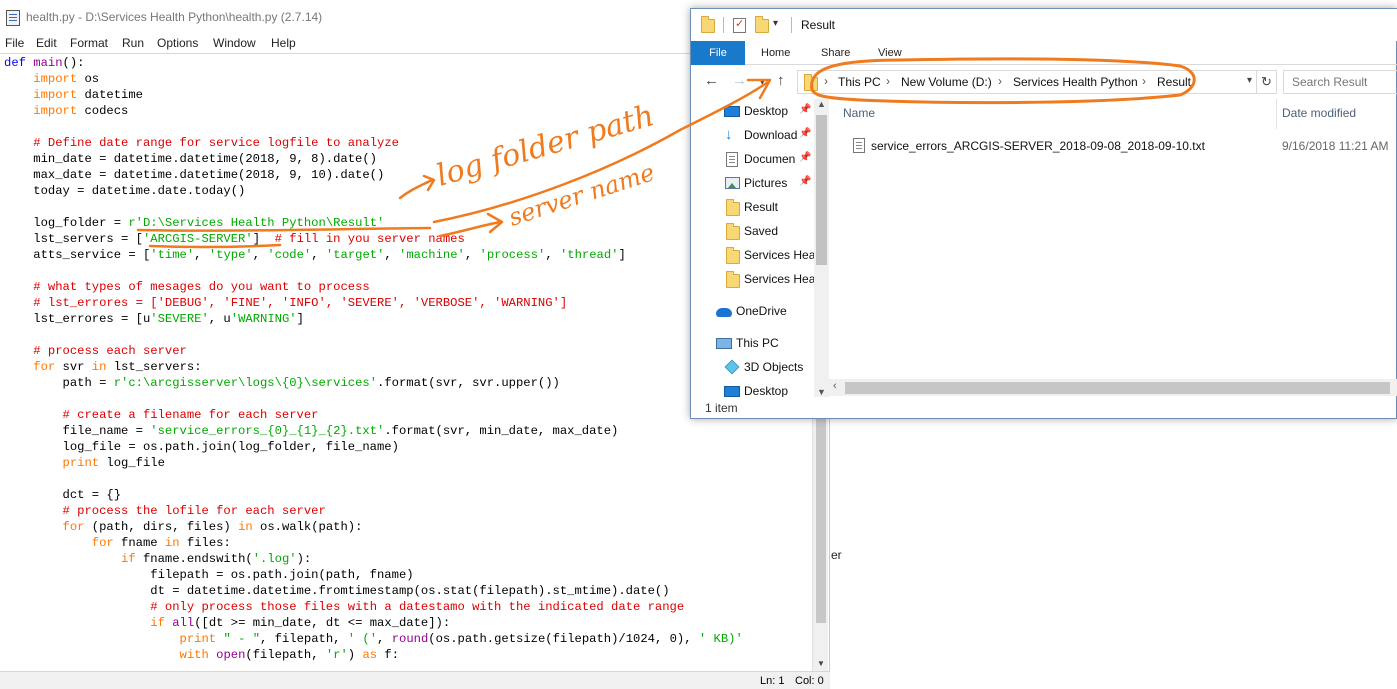 This screenshot has height=689, width=1397. What do you see at coordinates (1075, 82) in the screenshot?
I see `breadcrumb-services-health-python: Services Health Python` at bounding box center [1075, 82].